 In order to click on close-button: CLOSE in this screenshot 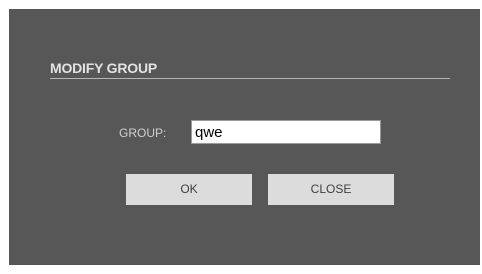, I will do `click(331, 189)`.